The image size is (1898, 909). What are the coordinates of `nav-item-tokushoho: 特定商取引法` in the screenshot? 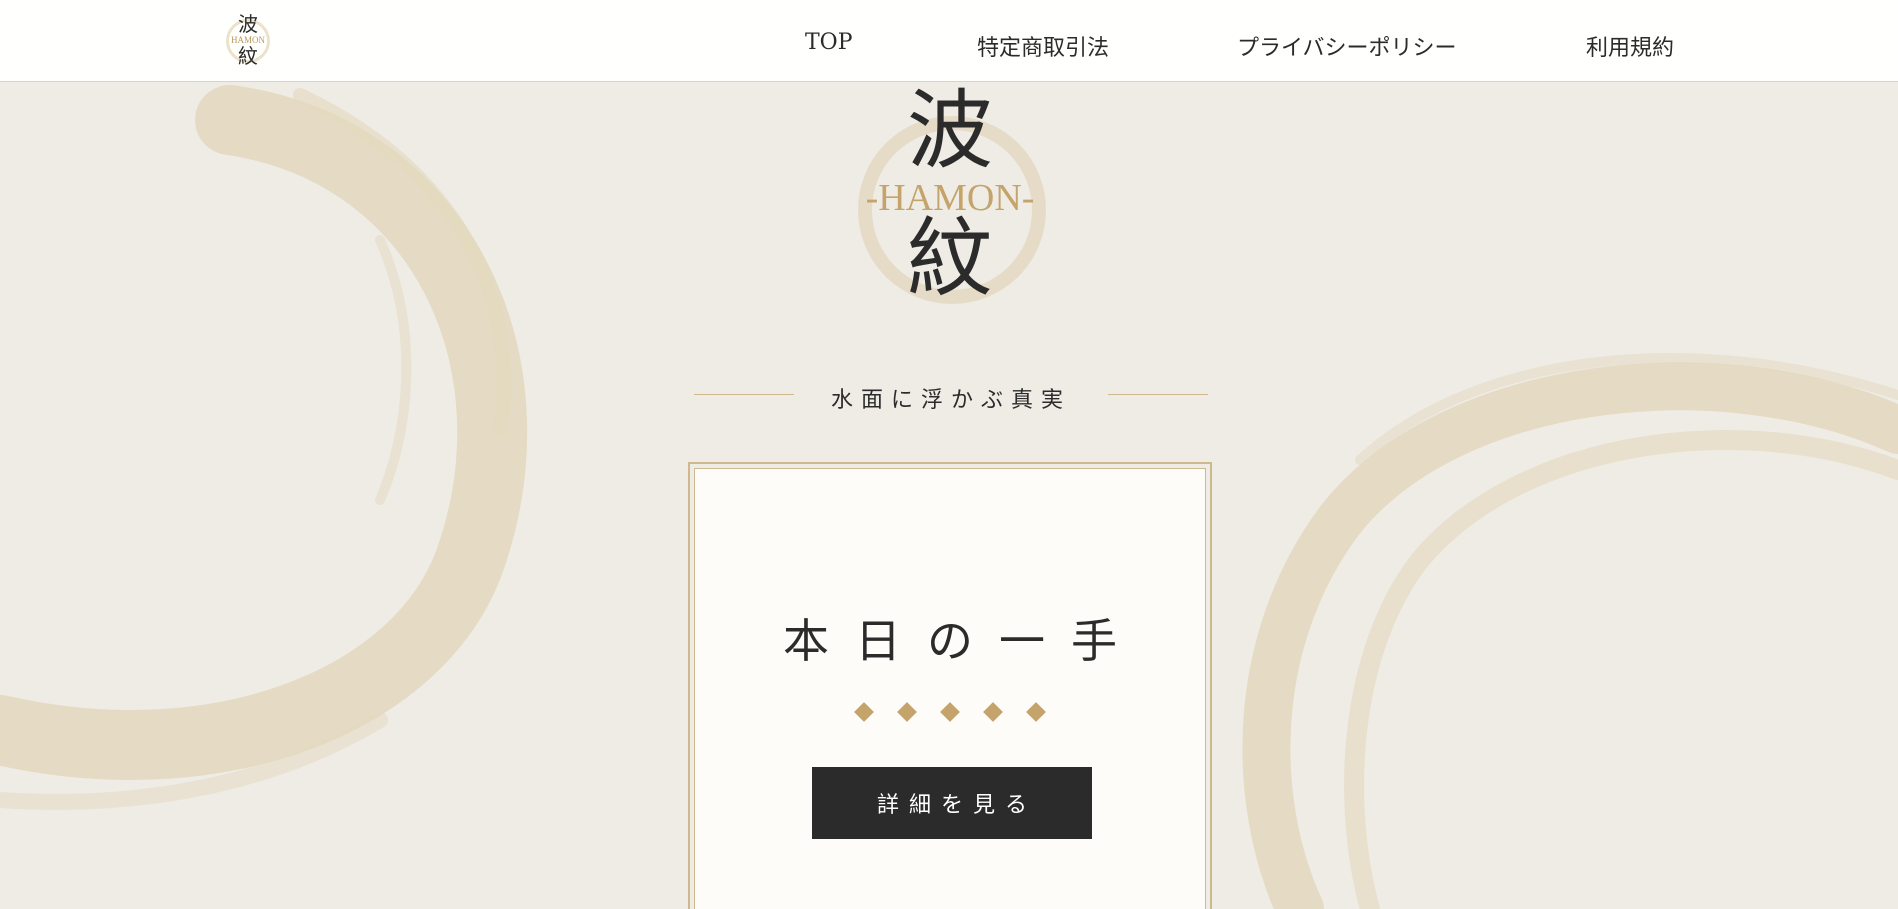 It's located at (1043, 46).